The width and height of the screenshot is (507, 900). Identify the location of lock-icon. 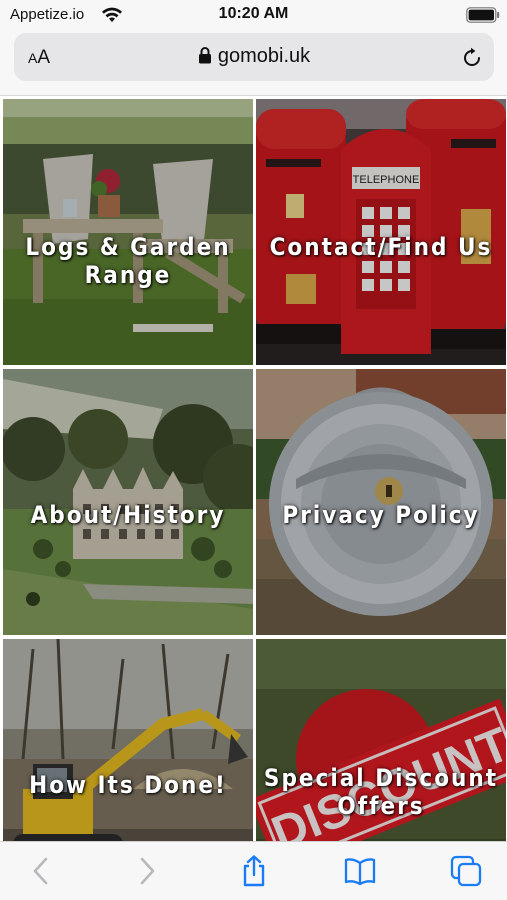
(204, 55).